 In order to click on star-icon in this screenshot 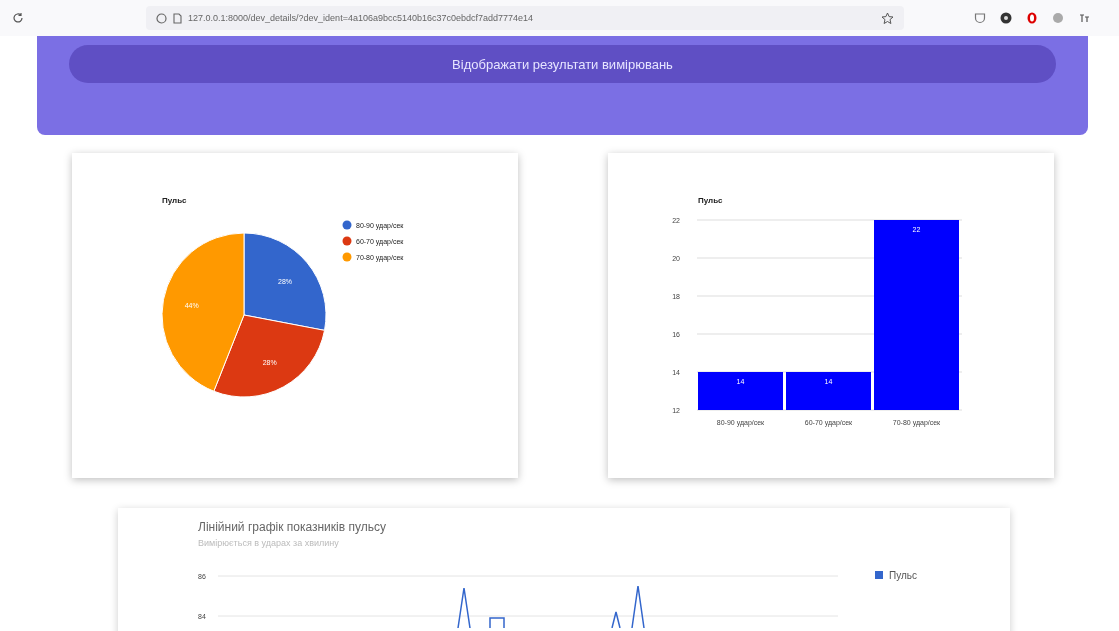, I will do `click(887, 18)`.